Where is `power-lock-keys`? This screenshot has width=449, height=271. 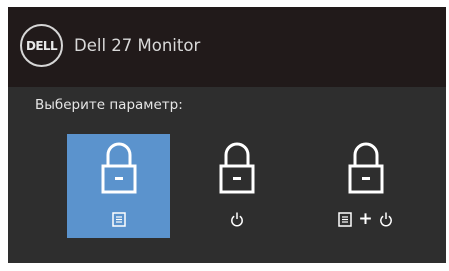 power-lock-keys is located at coordinates (236, 219).